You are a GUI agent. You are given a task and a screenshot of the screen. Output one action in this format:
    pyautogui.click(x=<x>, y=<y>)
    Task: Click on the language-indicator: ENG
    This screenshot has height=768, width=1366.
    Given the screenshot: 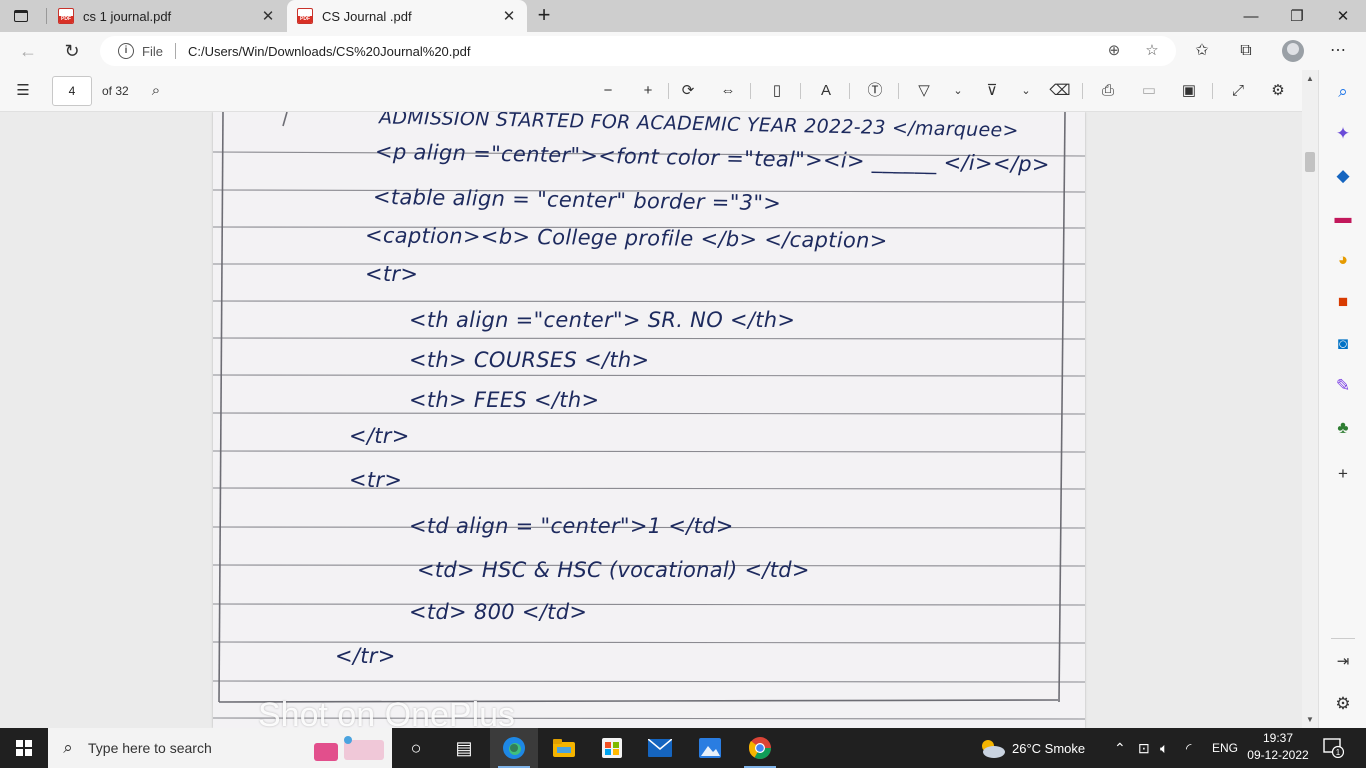 What is the action you would take?
    pyautogui.click(x=1225, y=748)
    